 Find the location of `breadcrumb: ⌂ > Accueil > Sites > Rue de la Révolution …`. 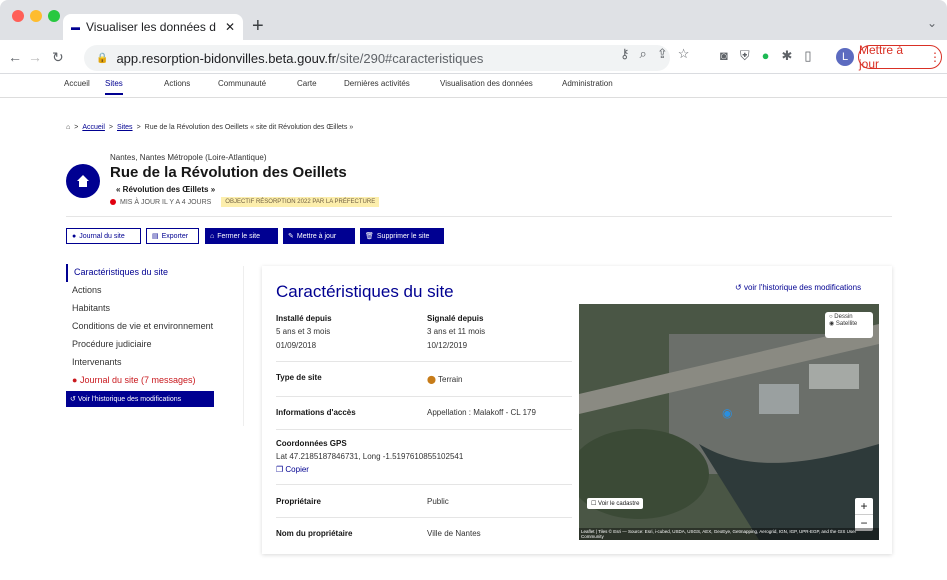

breadcrumb: ⌂ > Accueil > Sites > Rue de la Révolution … is located at coordinates (210, 127).